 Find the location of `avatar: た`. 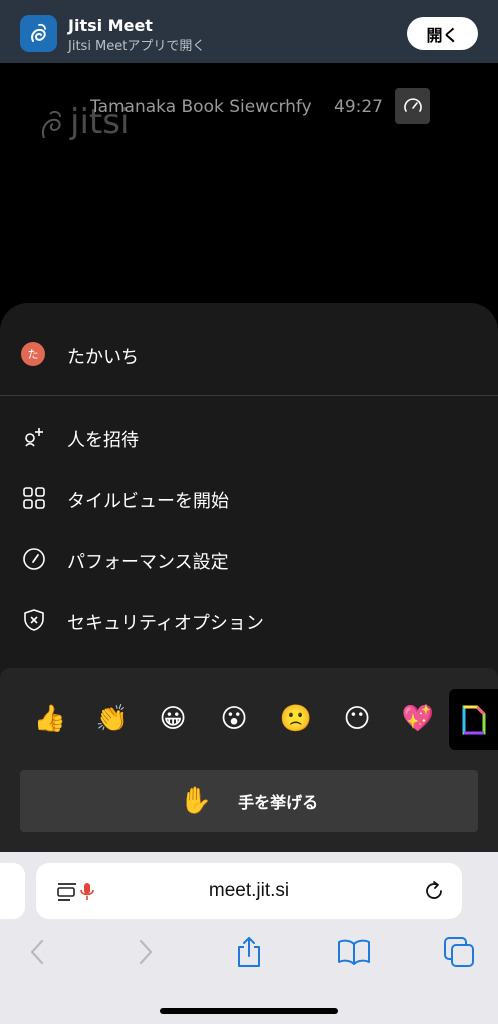

avatar: た is located at coordinates (33, 354).